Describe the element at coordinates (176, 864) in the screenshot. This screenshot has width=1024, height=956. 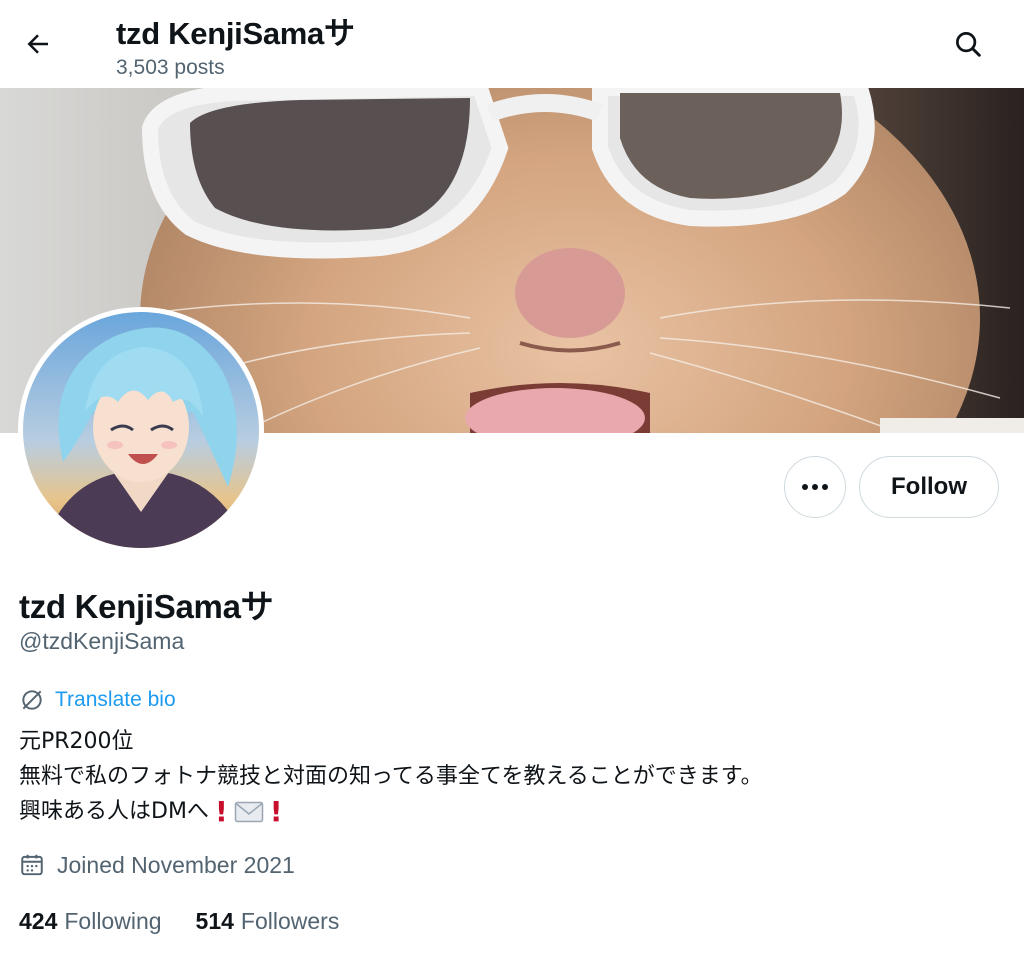
I see `joined-label: Joined November 2021` at that location.